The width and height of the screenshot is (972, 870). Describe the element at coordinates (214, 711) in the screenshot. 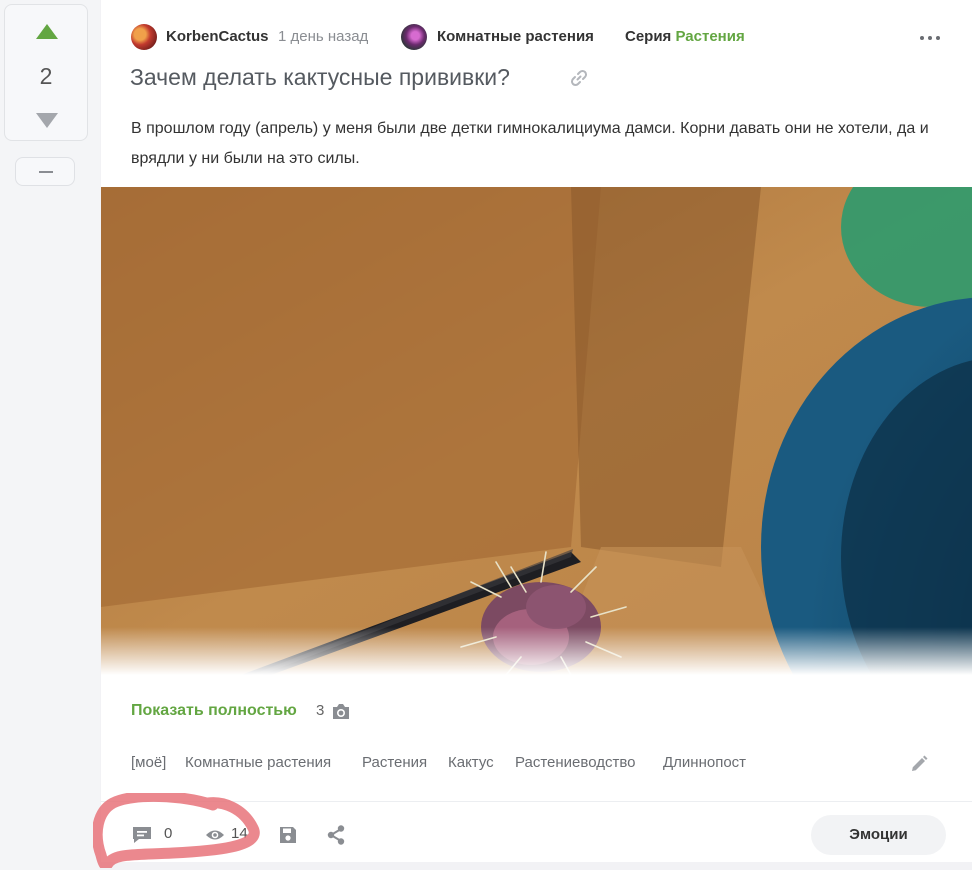

I see `show-more-link: Показать полностью` at that location.